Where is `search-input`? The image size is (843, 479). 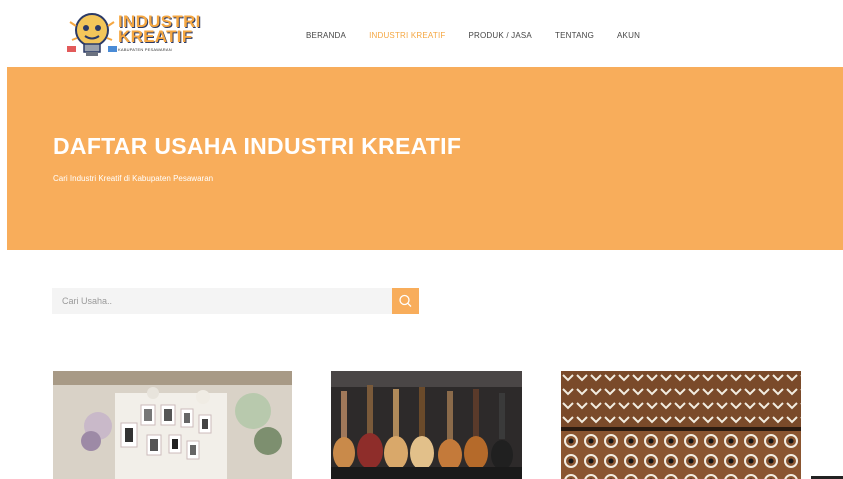
search-input is located at coordinates (222, 301).